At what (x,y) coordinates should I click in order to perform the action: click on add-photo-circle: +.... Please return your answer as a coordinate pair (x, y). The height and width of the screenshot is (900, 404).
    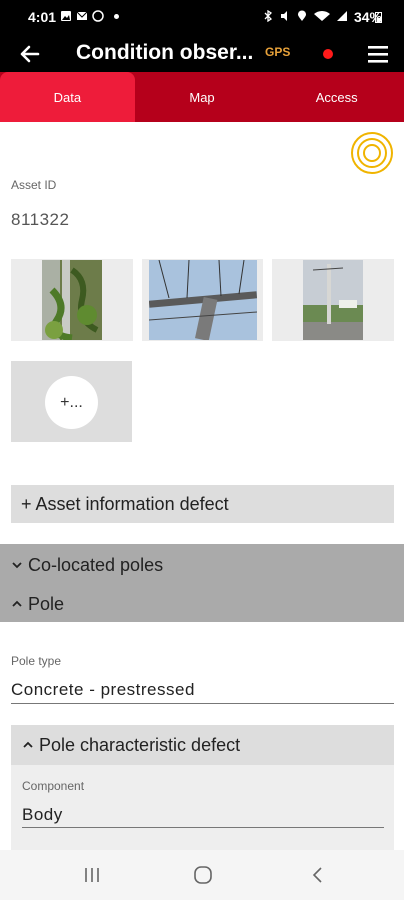
    Looking at the image, I should click on (71, 402).